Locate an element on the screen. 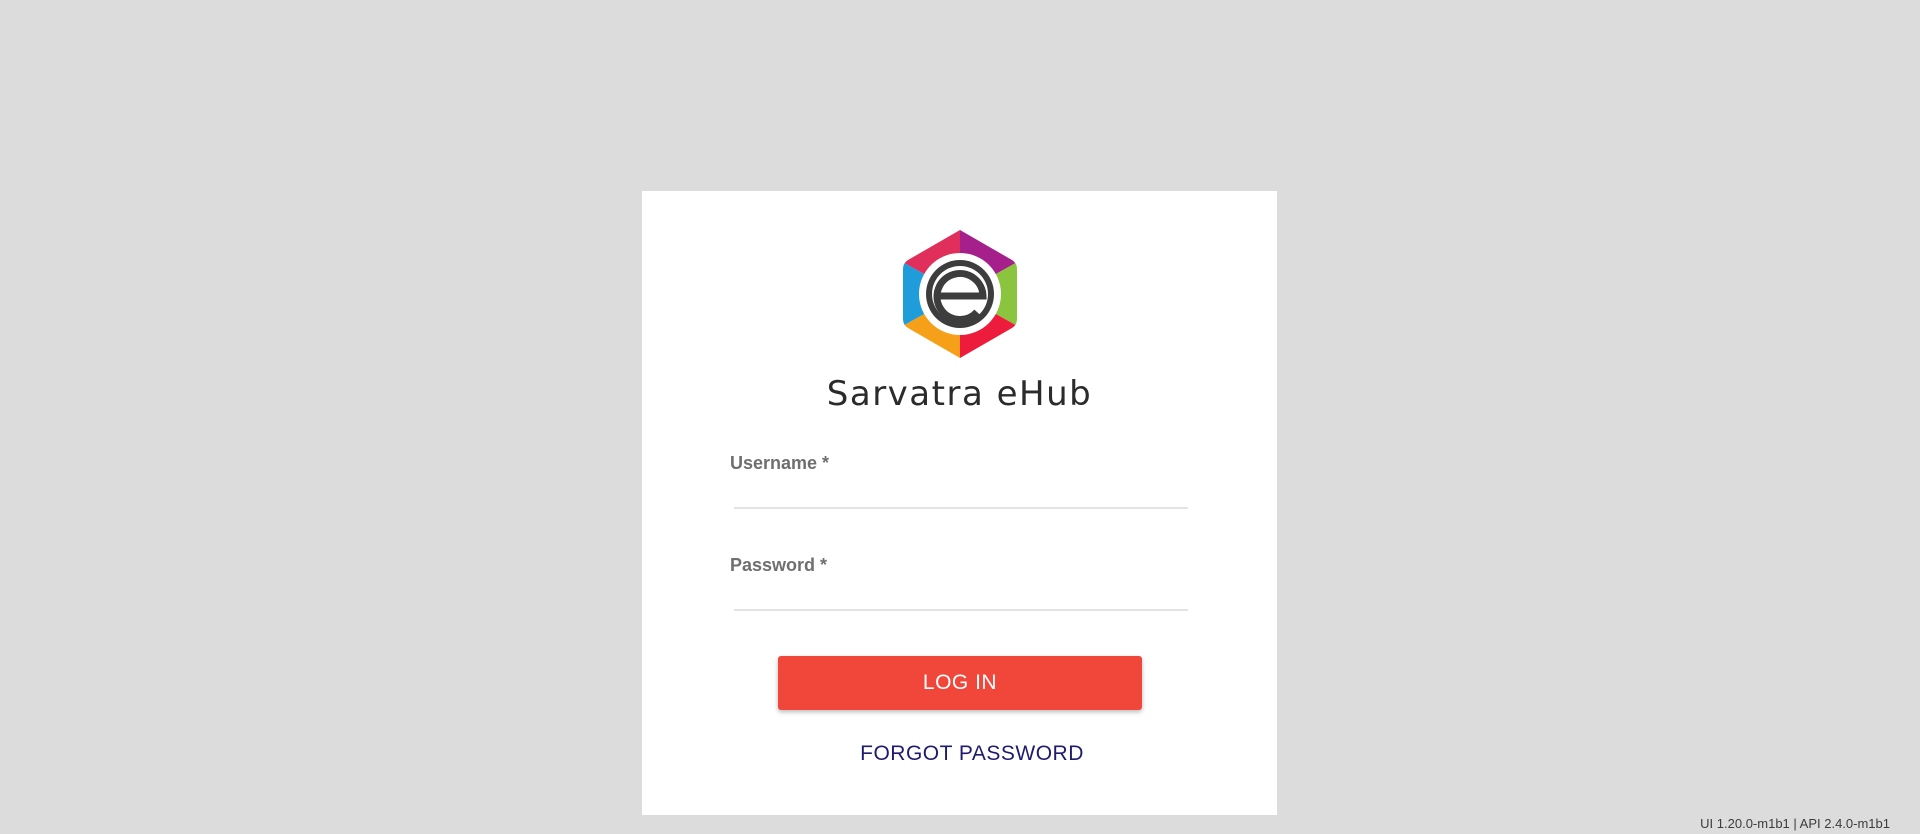 The height and width of the screenshot is (834, 1920). ehub-logo-icon is located at coordinates (960, 294).